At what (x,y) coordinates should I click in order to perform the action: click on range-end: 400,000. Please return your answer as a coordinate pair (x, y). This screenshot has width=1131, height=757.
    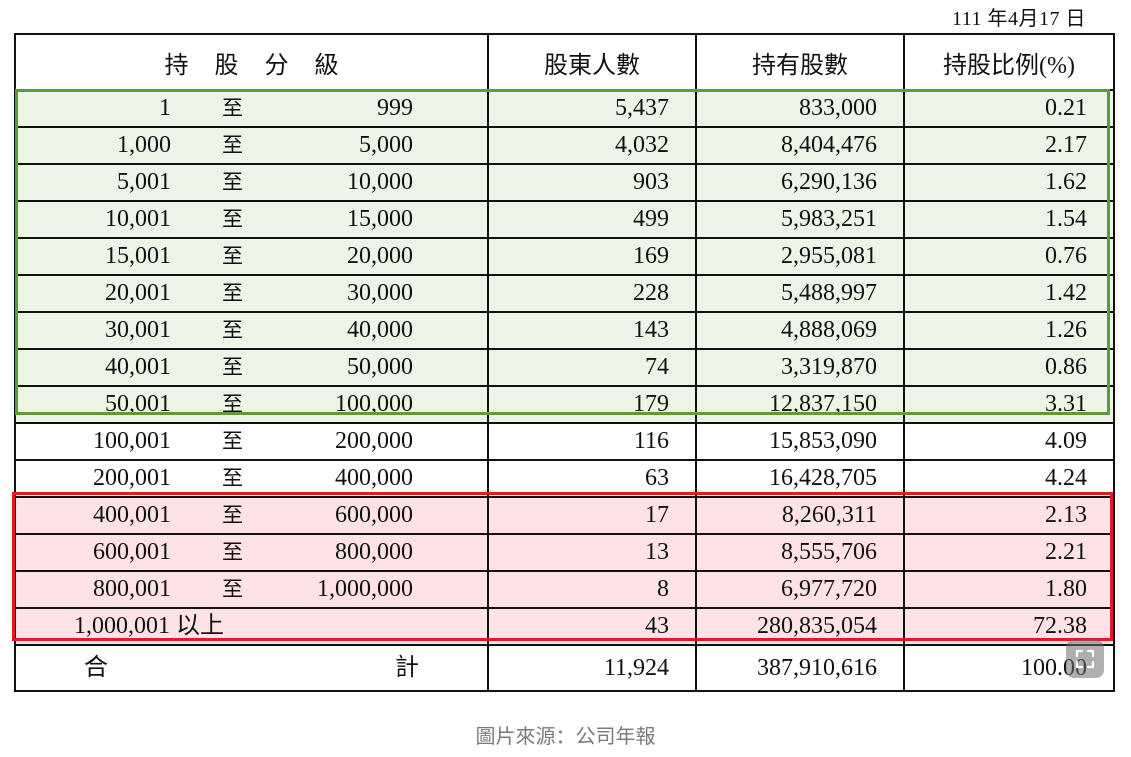
    Looking at the image, I should click on (374, 478).